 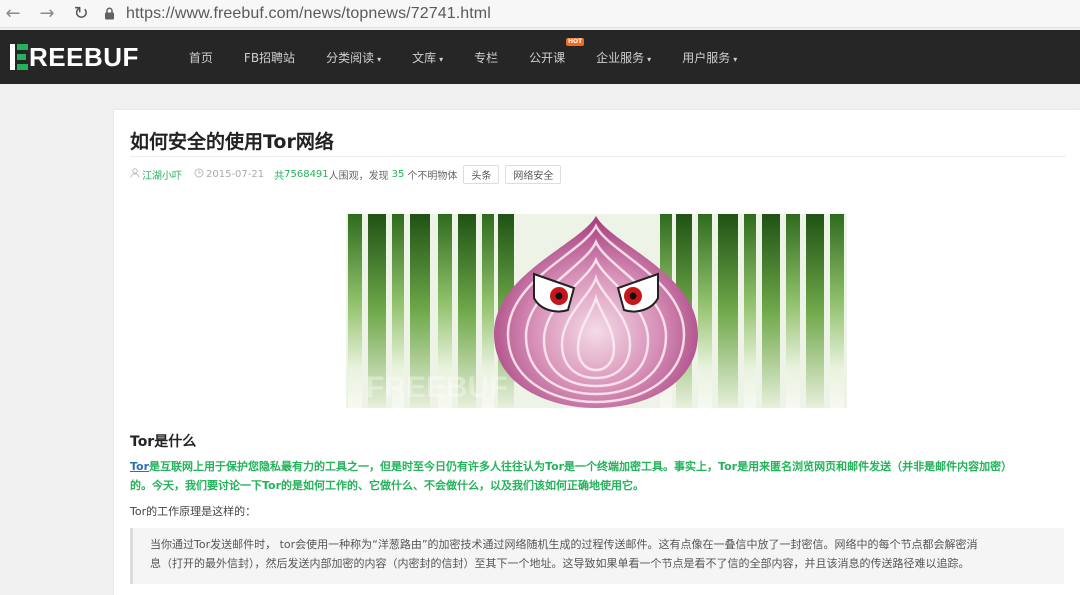 I want to click on views-suffix: 人围观，发现, so click(x=358, y=176).